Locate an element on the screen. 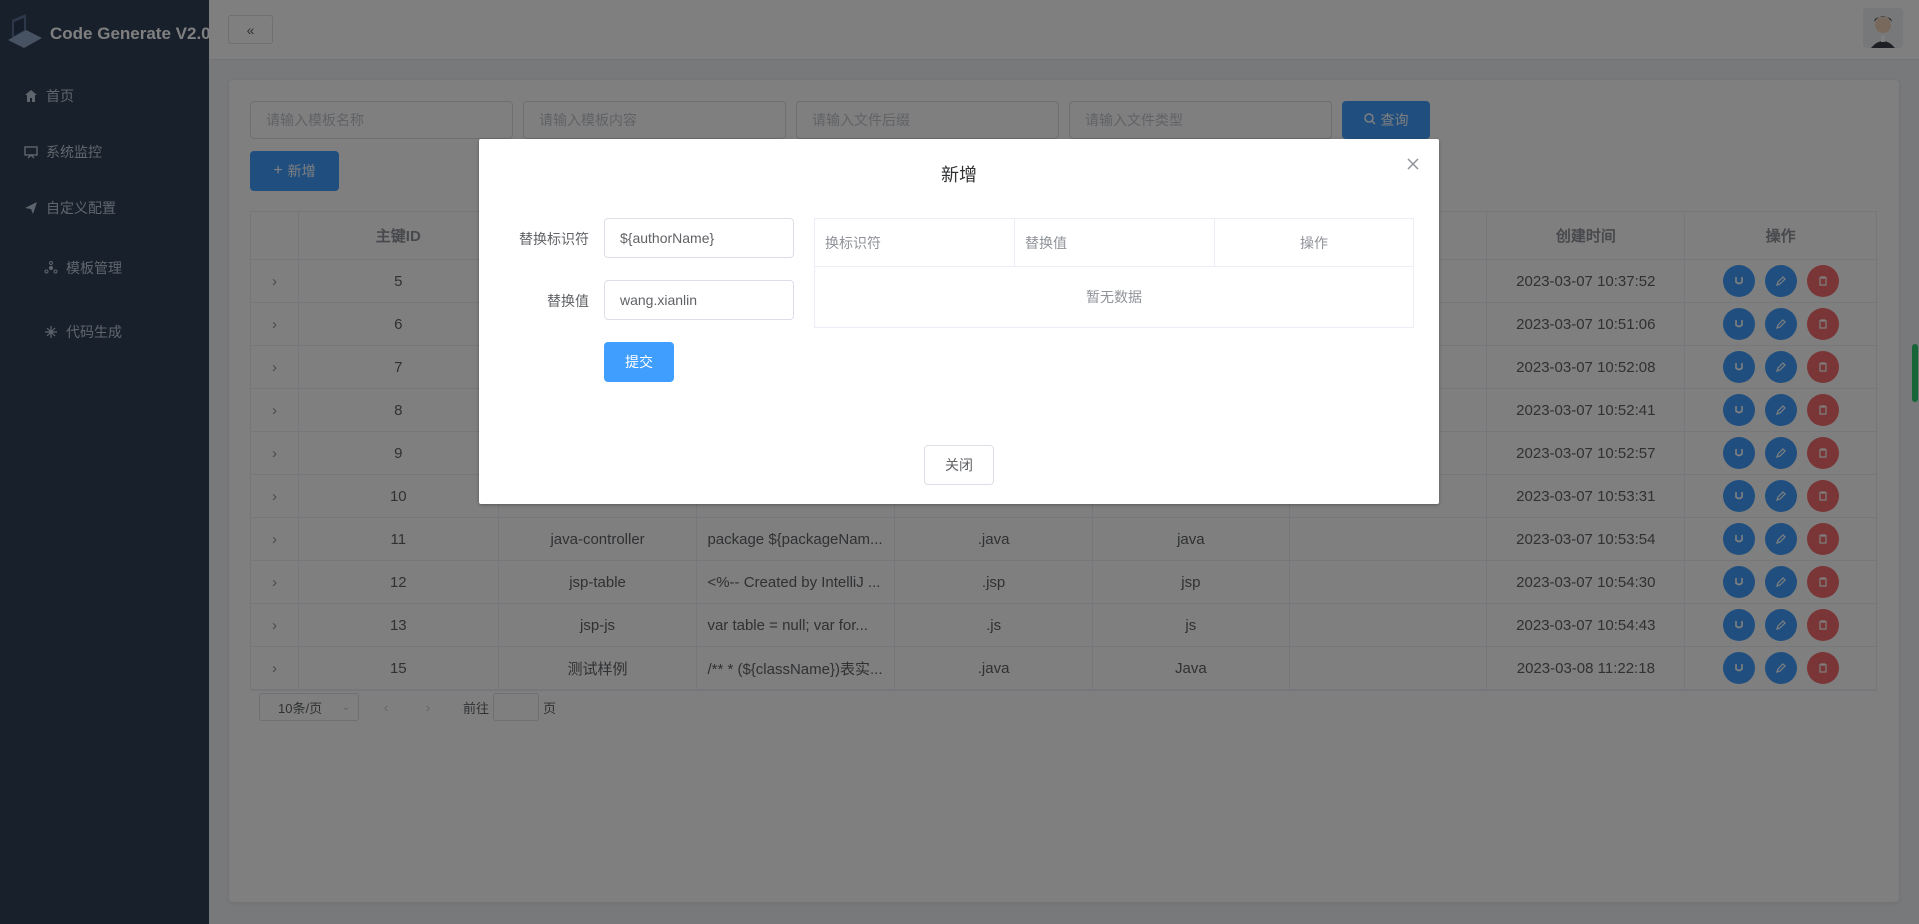  empty-state: 暂无数据 is located at coordinates (1114, 297).